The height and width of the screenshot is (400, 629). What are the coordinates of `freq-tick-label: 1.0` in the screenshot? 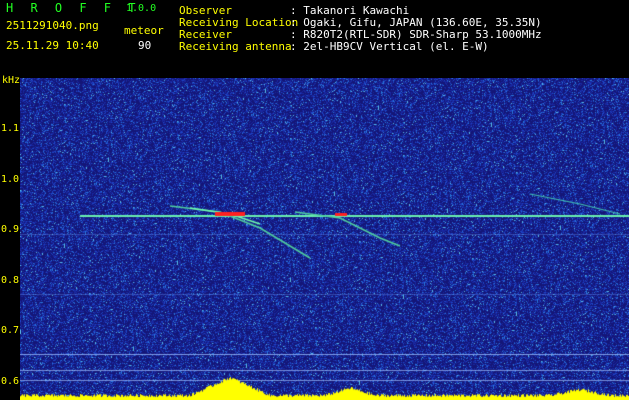 It's located at (10, 179).